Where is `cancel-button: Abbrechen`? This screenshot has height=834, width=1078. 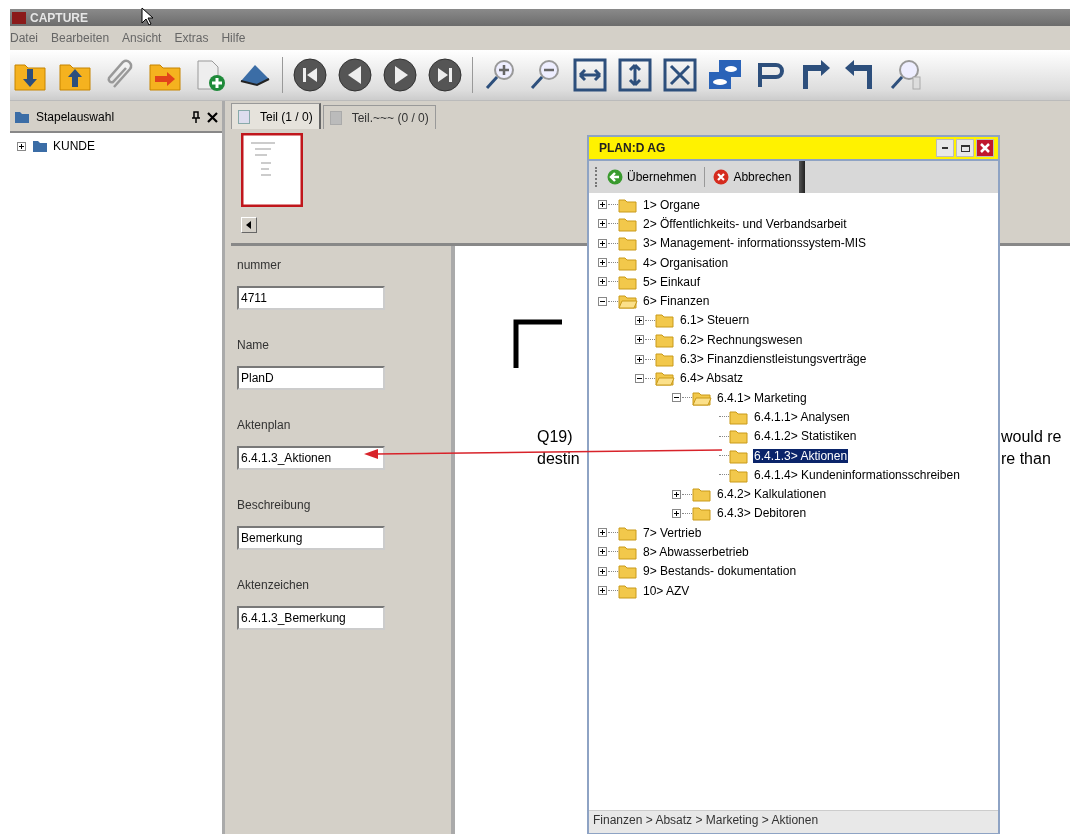 cancel-button: Abbrechen is located at coordinates (752, 177).